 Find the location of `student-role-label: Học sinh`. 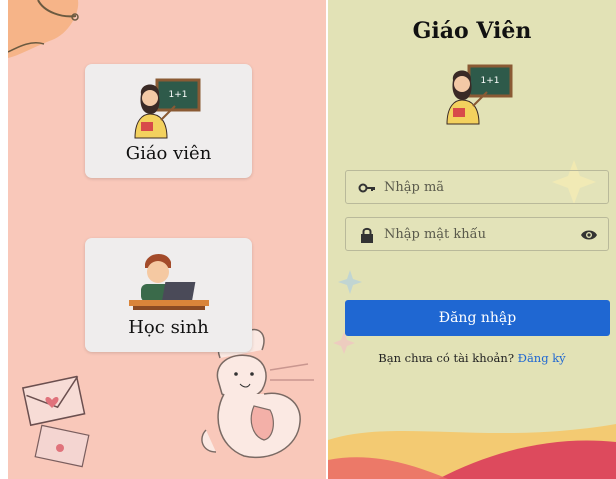

student-role-label: Học sinh is located at coordinates (168, 327).